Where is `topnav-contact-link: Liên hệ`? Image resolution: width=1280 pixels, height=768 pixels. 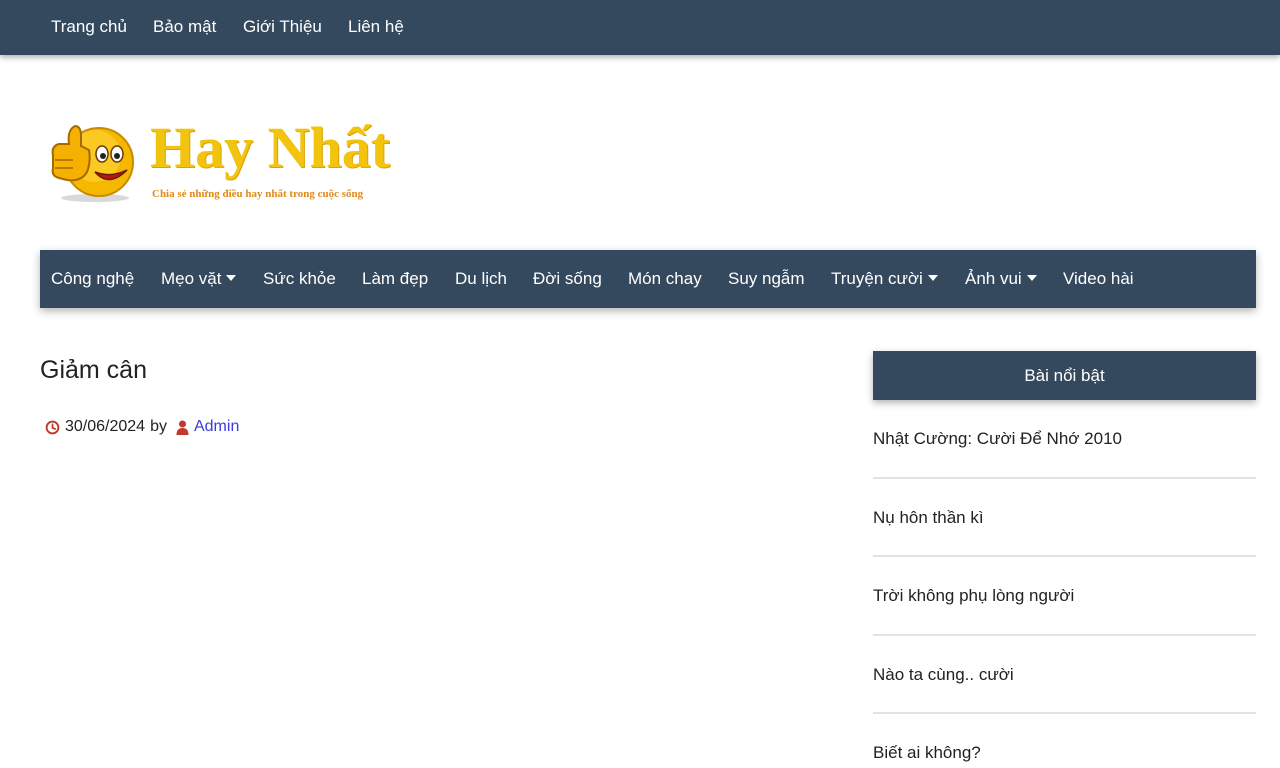 topnav-contact-link: Liên hệ is located at coordinates (376, 27).